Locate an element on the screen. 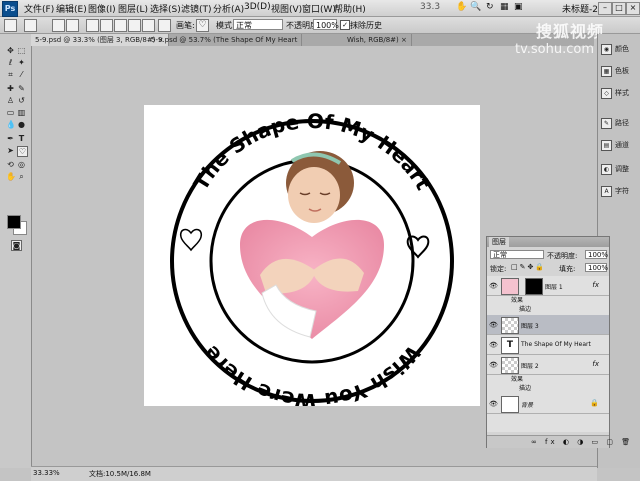  arrange-icon: ▦ is located at coordinates (504, 7).